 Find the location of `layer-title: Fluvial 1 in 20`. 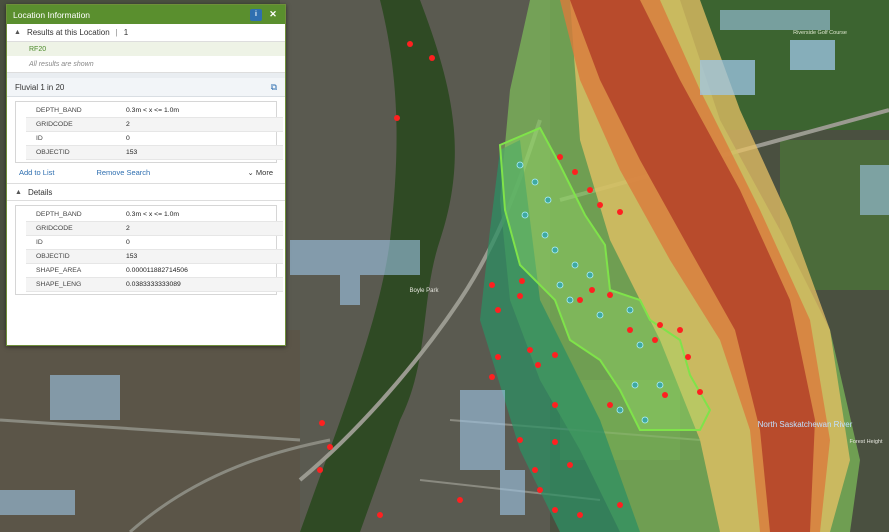

layer-title: Fluvial 1 in 20 is located at coordinates (40, 87).